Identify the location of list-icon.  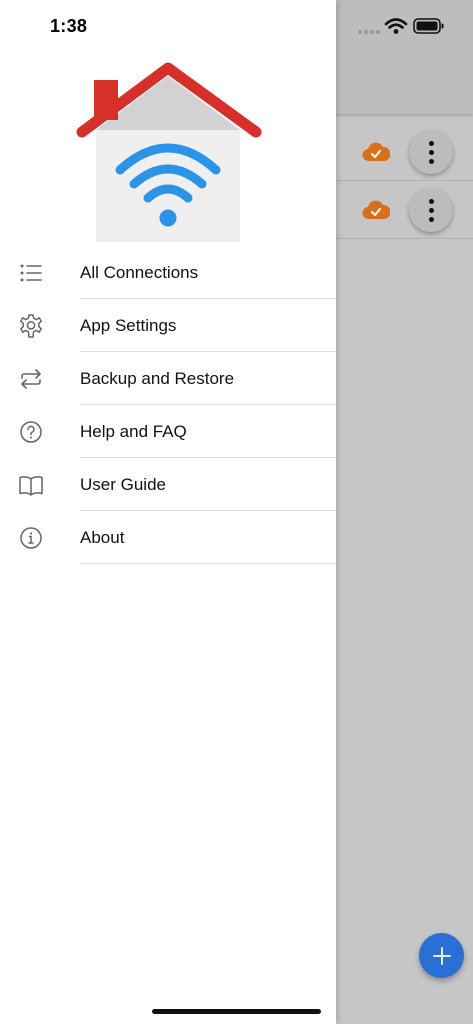
(31, 273).